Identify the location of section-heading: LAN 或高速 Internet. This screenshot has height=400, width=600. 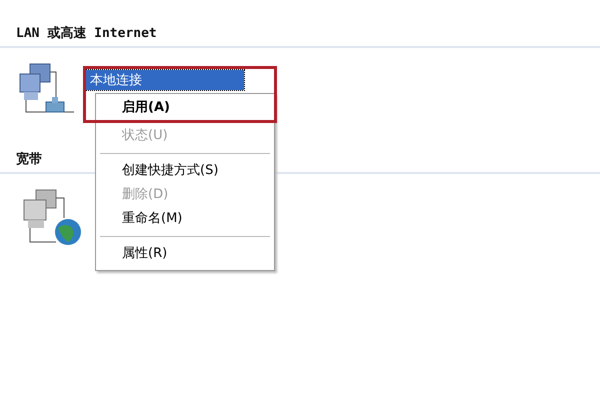
(300, 36).